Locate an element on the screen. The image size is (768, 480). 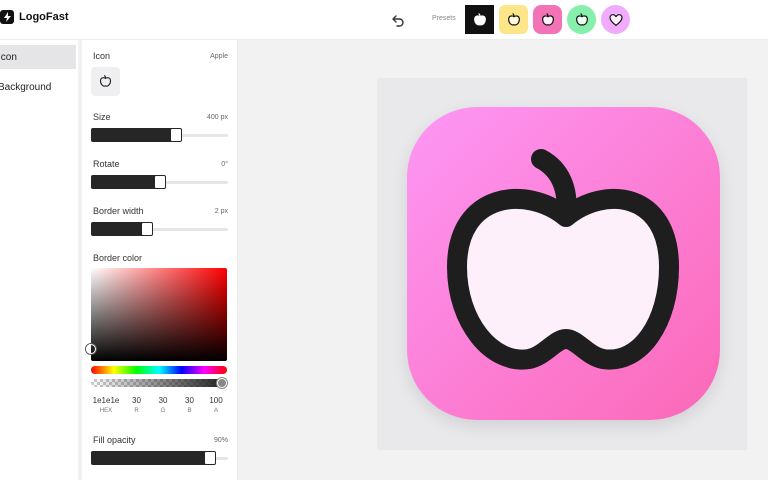
g-field: G is located at coordinates (163, 405).